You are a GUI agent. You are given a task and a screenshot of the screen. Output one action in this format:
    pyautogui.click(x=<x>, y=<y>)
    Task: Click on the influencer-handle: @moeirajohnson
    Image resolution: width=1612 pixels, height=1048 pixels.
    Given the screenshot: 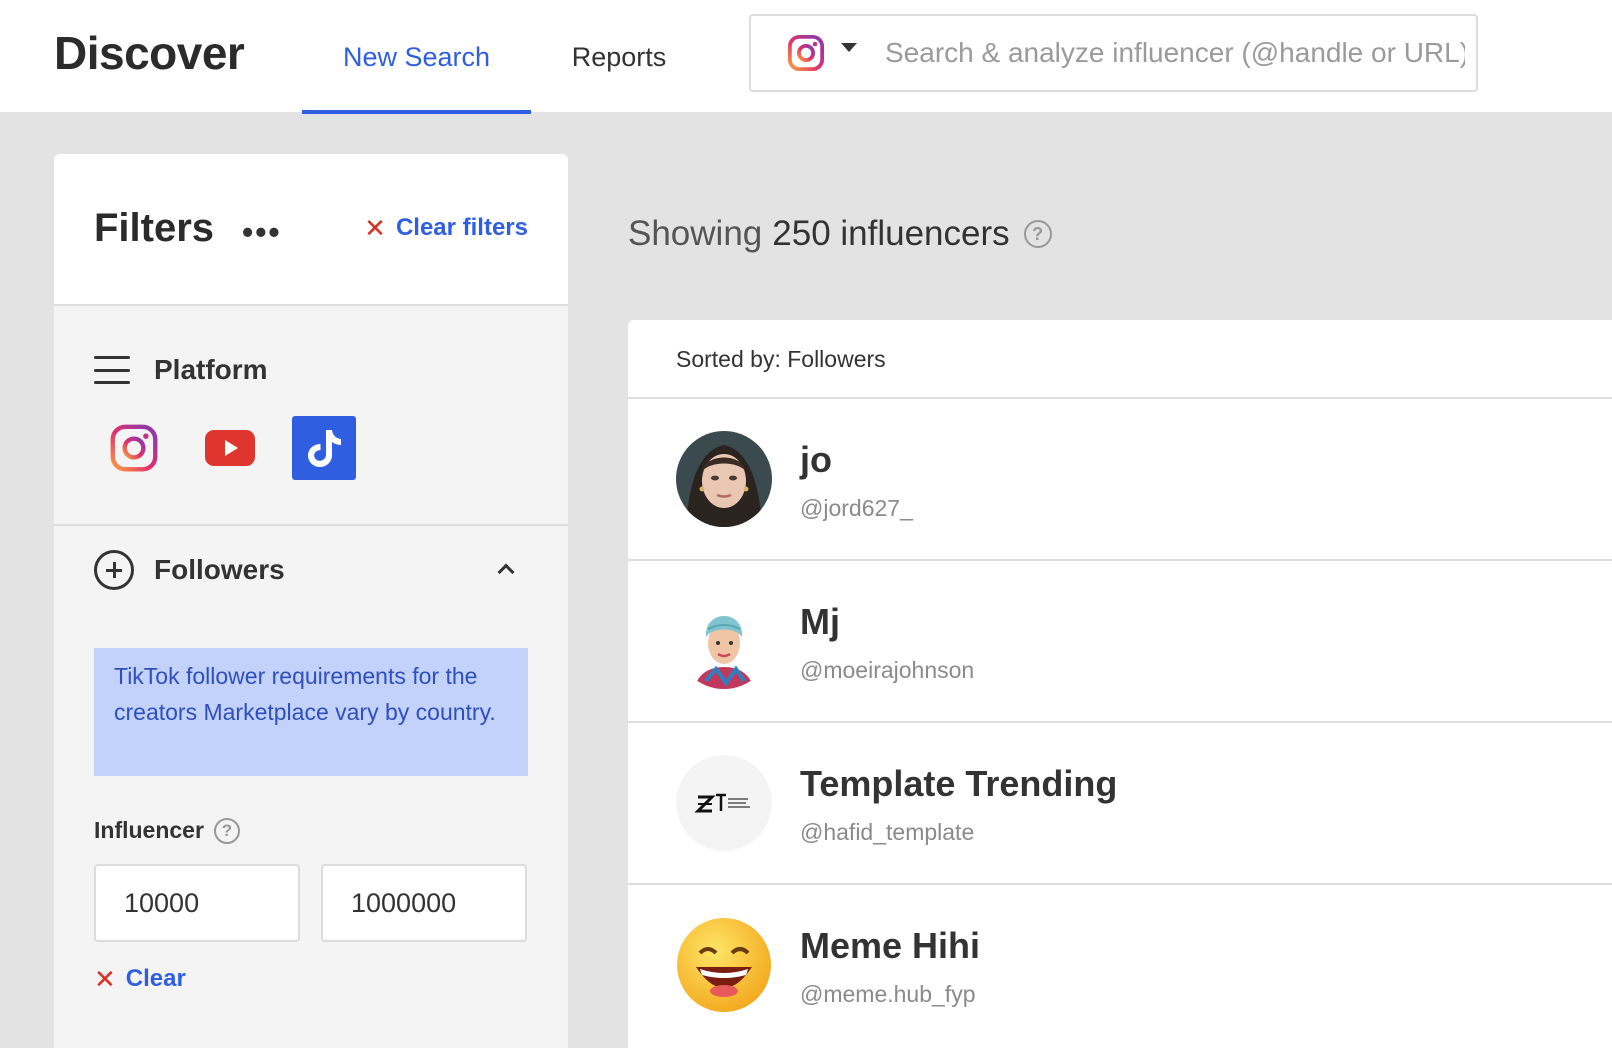 What is the action you would take?
    pyautogui.click(x=887, y=670)
    